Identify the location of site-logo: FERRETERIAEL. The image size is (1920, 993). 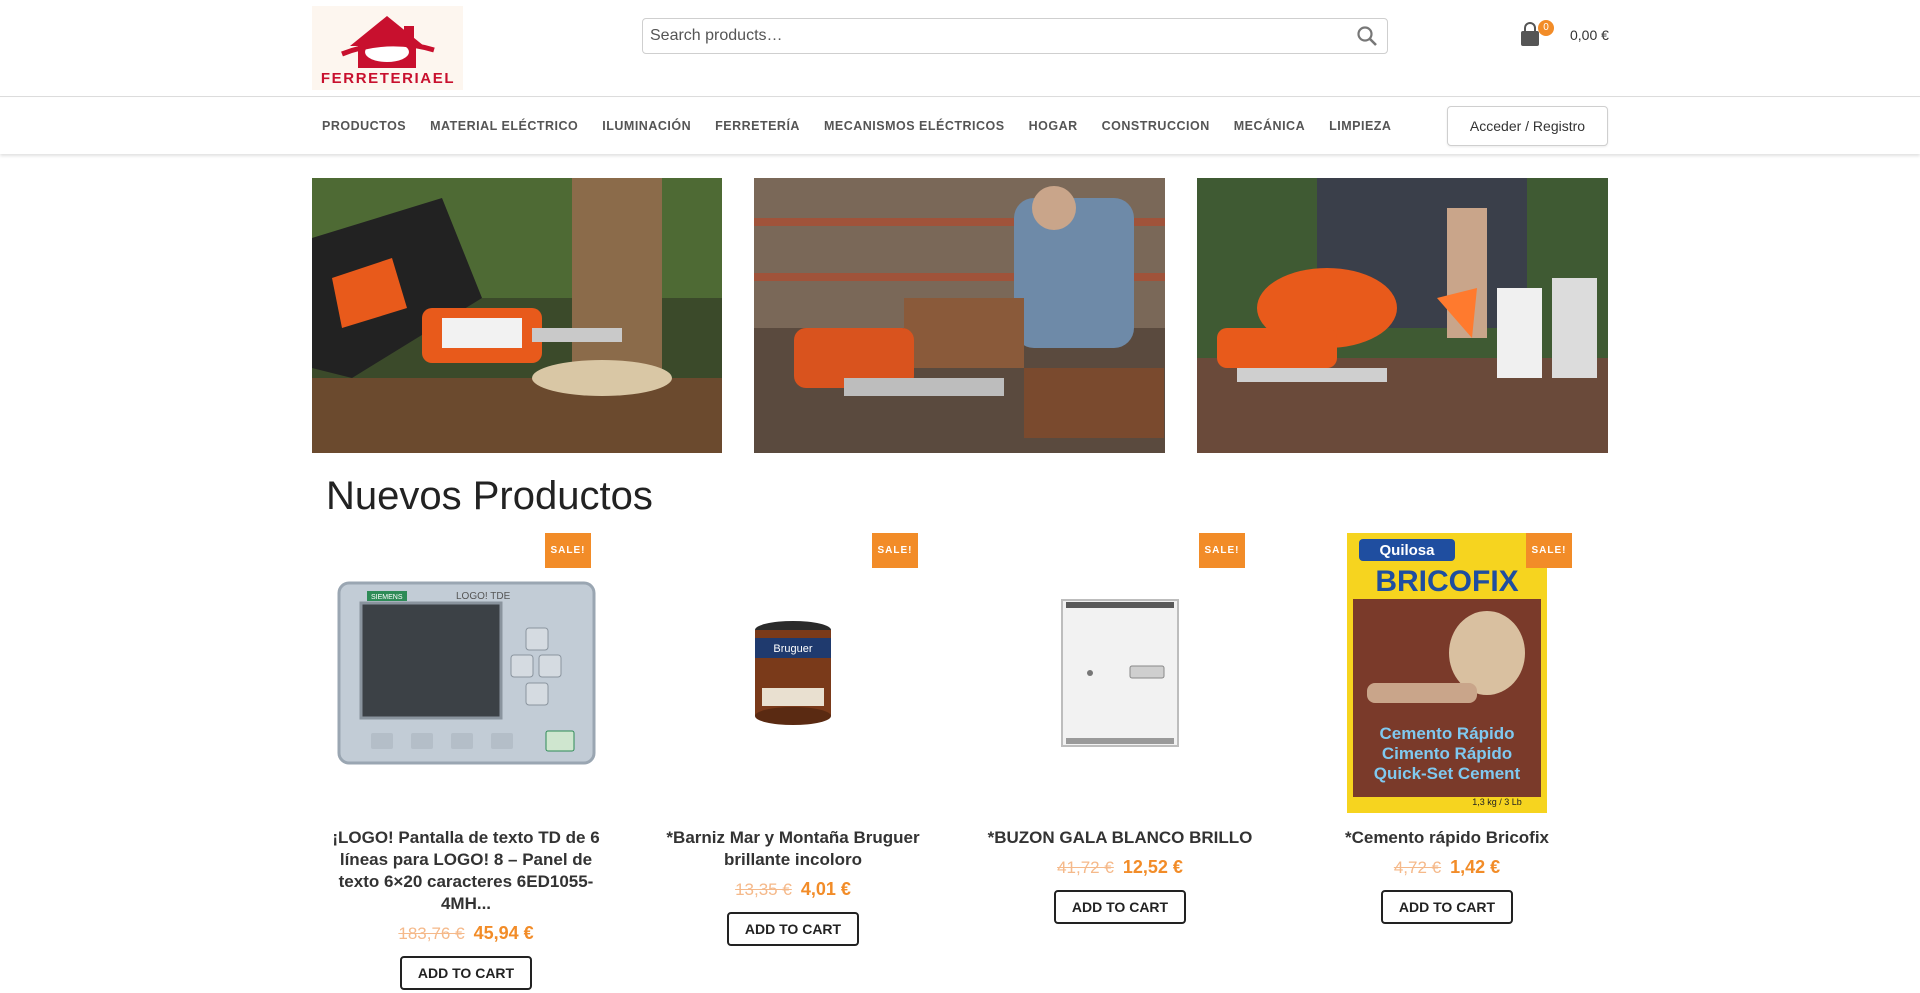
(387, 48).